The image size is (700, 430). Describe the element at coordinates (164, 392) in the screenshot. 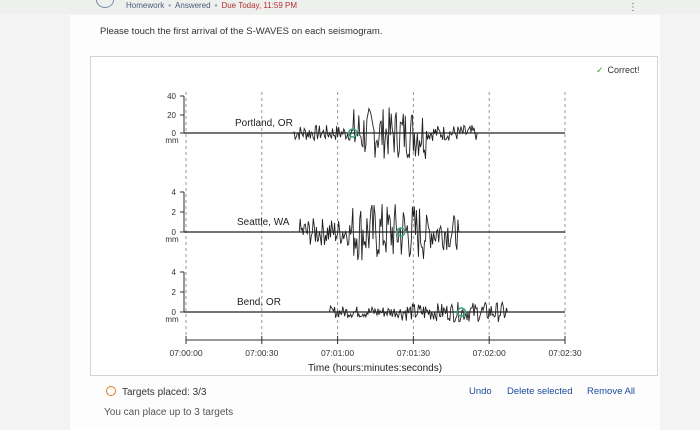

I see `targets-placed-label: Targets placed: 3/3` at that location.